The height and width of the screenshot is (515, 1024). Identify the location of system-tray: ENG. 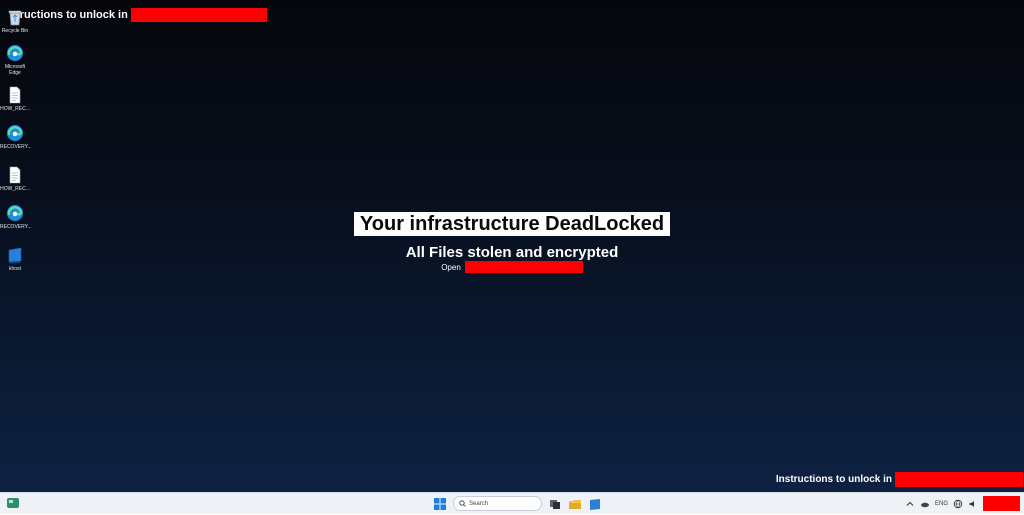
(962, 503).